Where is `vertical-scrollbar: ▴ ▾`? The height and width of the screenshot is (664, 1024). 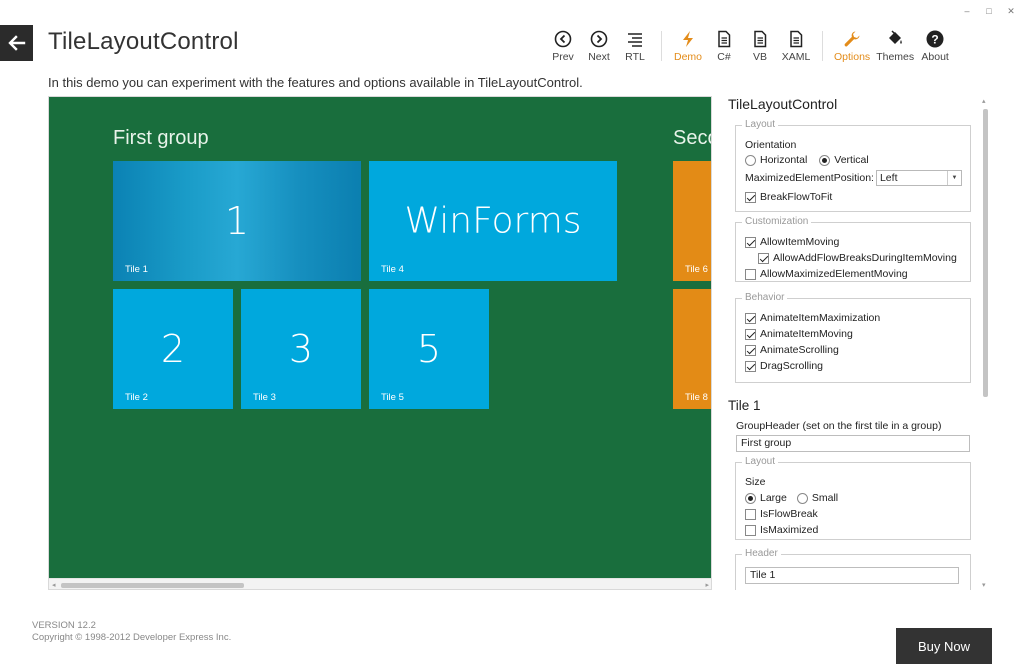 vertical-scrollbar: ▴ ▾ is located at coordinates (986, 343).